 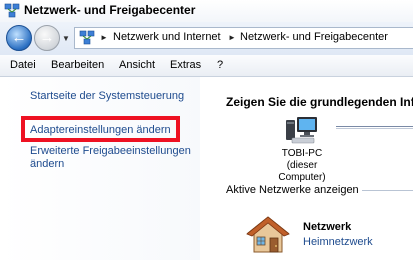 What do you see at coordinates (302, 153) in the screenshot?
I see `computer-name: TOBI-PC` at bounding box center [302, 153].